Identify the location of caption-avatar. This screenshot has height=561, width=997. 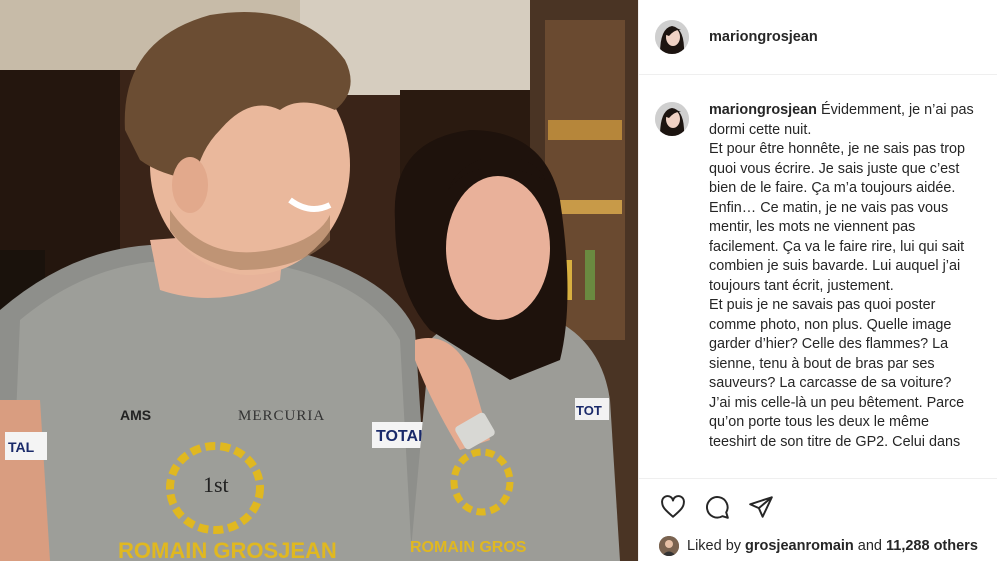
(672, 119).